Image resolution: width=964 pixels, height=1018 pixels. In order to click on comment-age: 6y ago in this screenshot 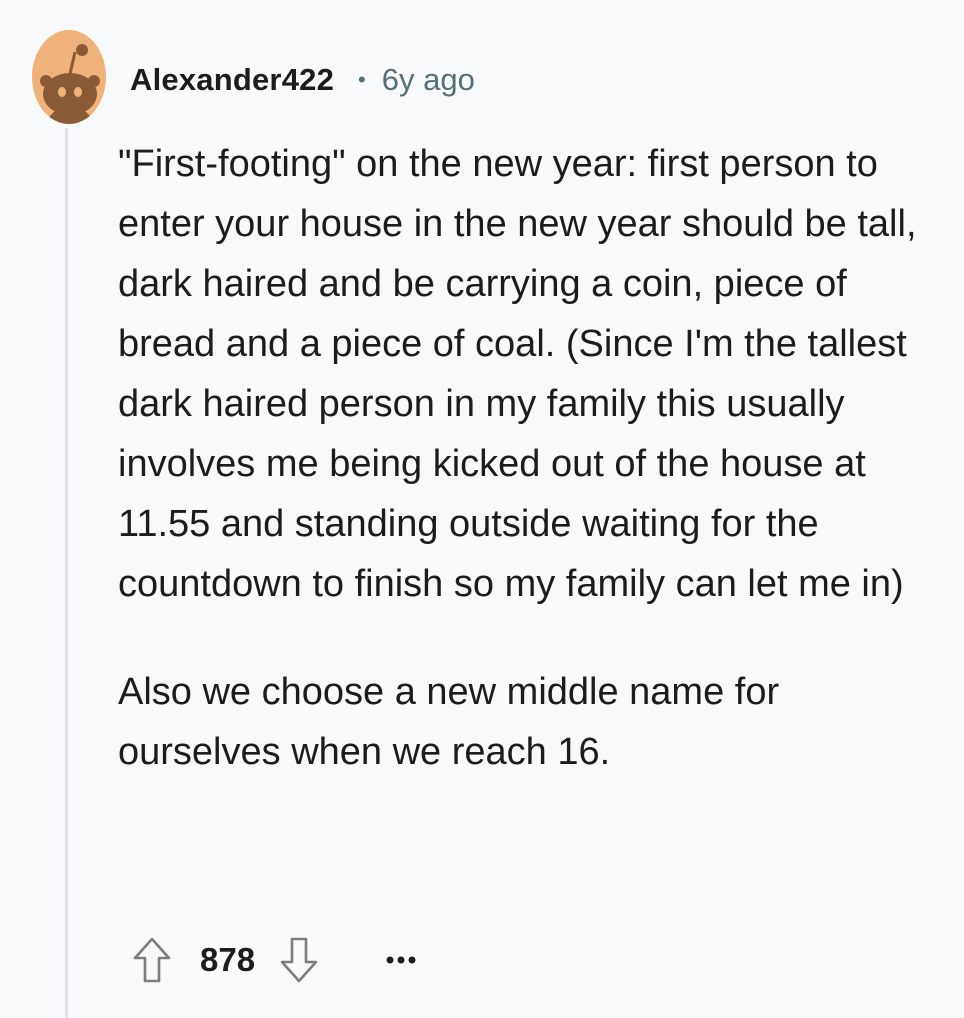, I will do `click(428, 80)`.